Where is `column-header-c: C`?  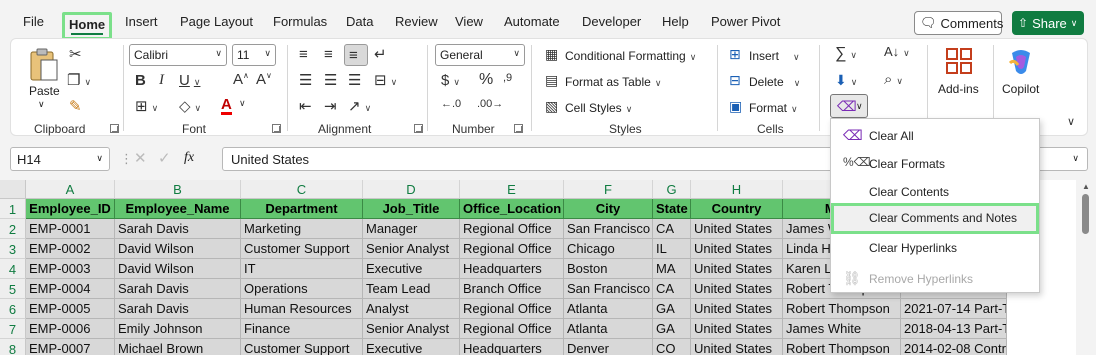
column-header-c: C is located at coordinates (302, 189).